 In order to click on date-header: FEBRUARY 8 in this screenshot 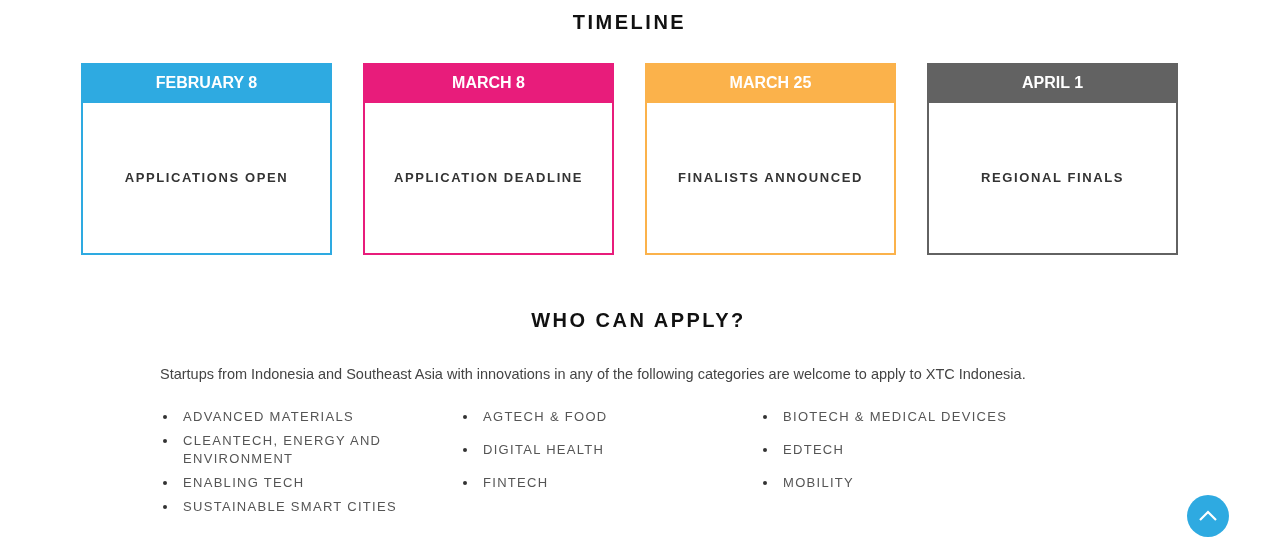, I will do `click(206, 83)`.